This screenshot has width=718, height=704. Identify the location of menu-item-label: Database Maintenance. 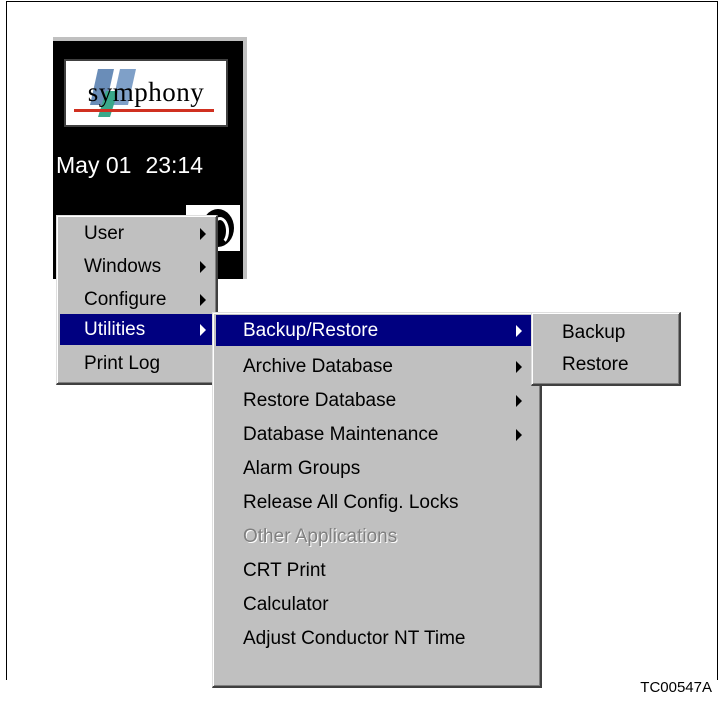
(341, 434).